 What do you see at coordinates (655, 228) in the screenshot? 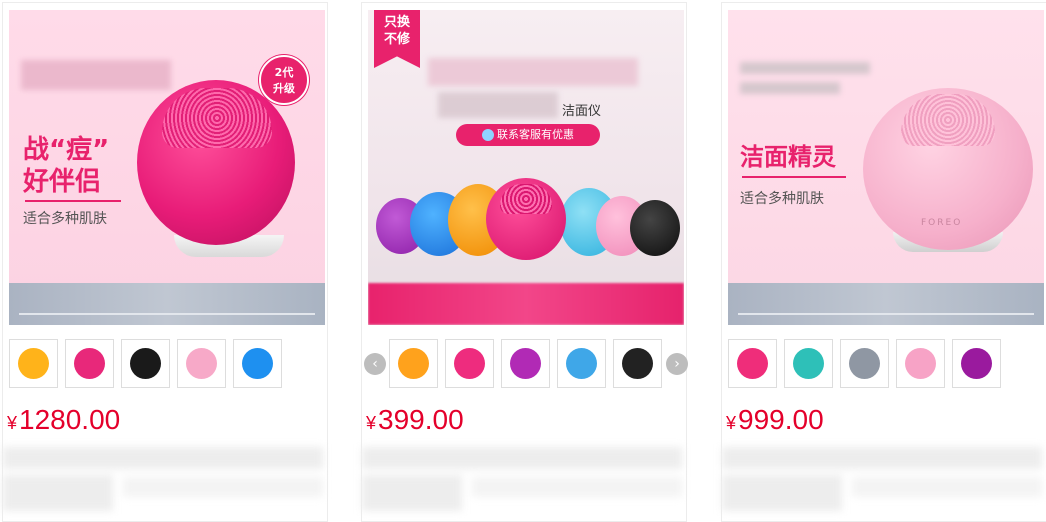
I see `device-black` at bounding box center [655, 228].